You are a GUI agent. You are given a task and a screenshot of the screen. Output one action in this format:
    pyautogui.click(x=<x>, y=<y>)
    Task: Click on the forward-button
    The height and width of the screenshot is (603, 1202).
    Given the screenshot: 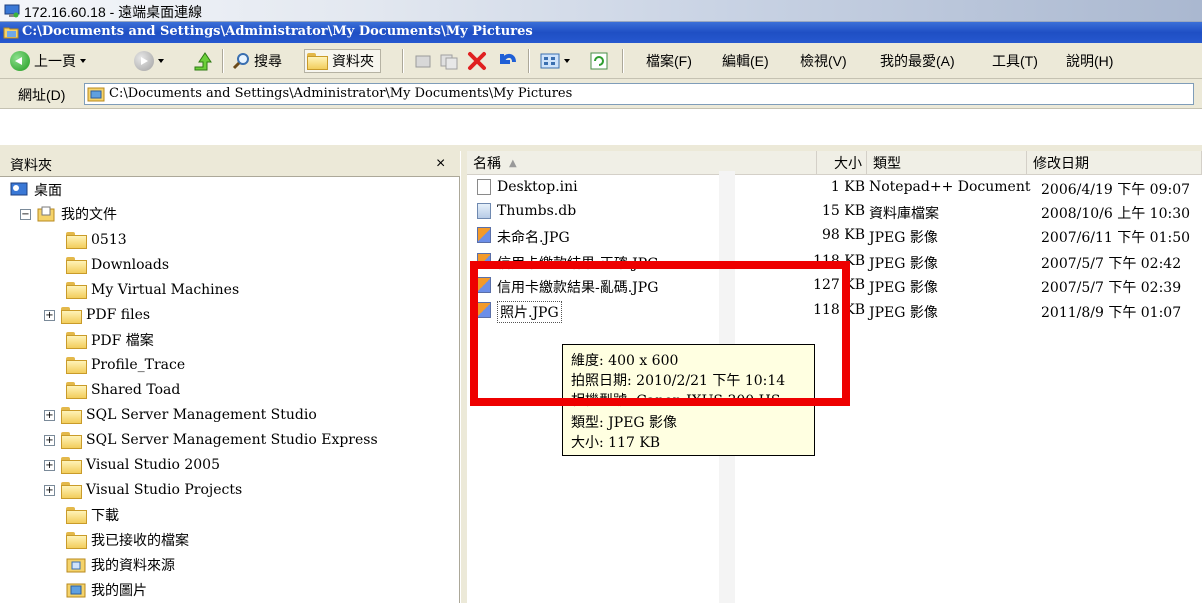 What is the action you would take?
    pyautogui.click(x=149, y=61)
    